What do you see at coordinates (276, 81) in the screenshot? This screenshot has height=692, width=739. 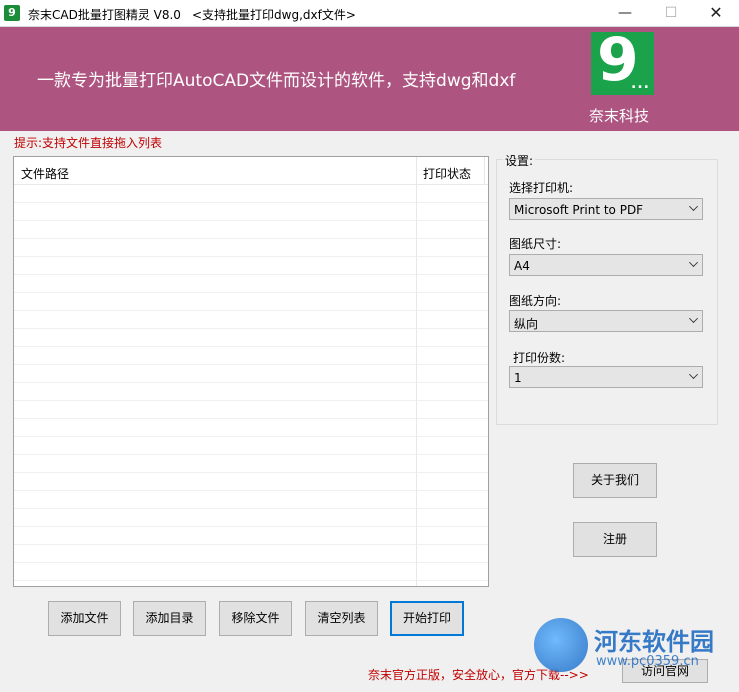 I see `banner-slogan: 一款专为批量打印AutoCAD文件而设计的软件，支持dwg和dxf` at bounding box center [276, 81].